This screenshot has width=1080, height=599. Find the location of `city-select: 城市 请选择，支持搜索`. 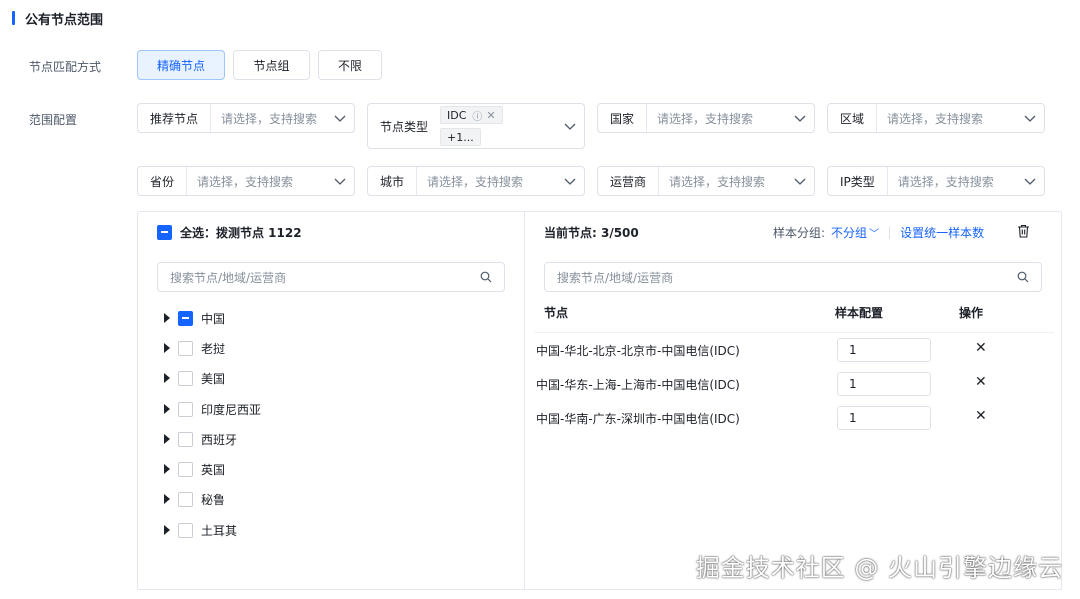

city-select: 城市 请选择，支持搜索 is located at coordinates (476, 181).